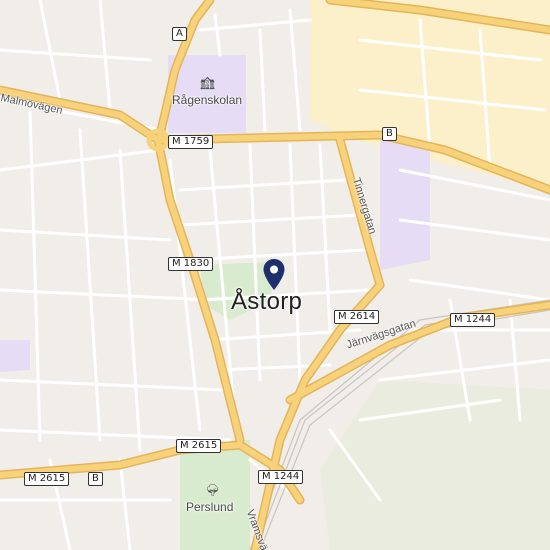 This screenshot has width=550, height=550. I want to click on location-pin-icon, so click(274, 275).